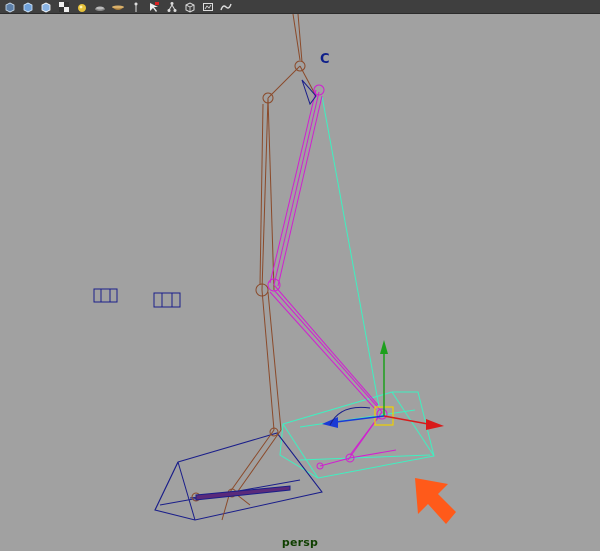  Describe the element at coordinates (325, 59) in the screenshot. I see `locator-label: C` at that location.